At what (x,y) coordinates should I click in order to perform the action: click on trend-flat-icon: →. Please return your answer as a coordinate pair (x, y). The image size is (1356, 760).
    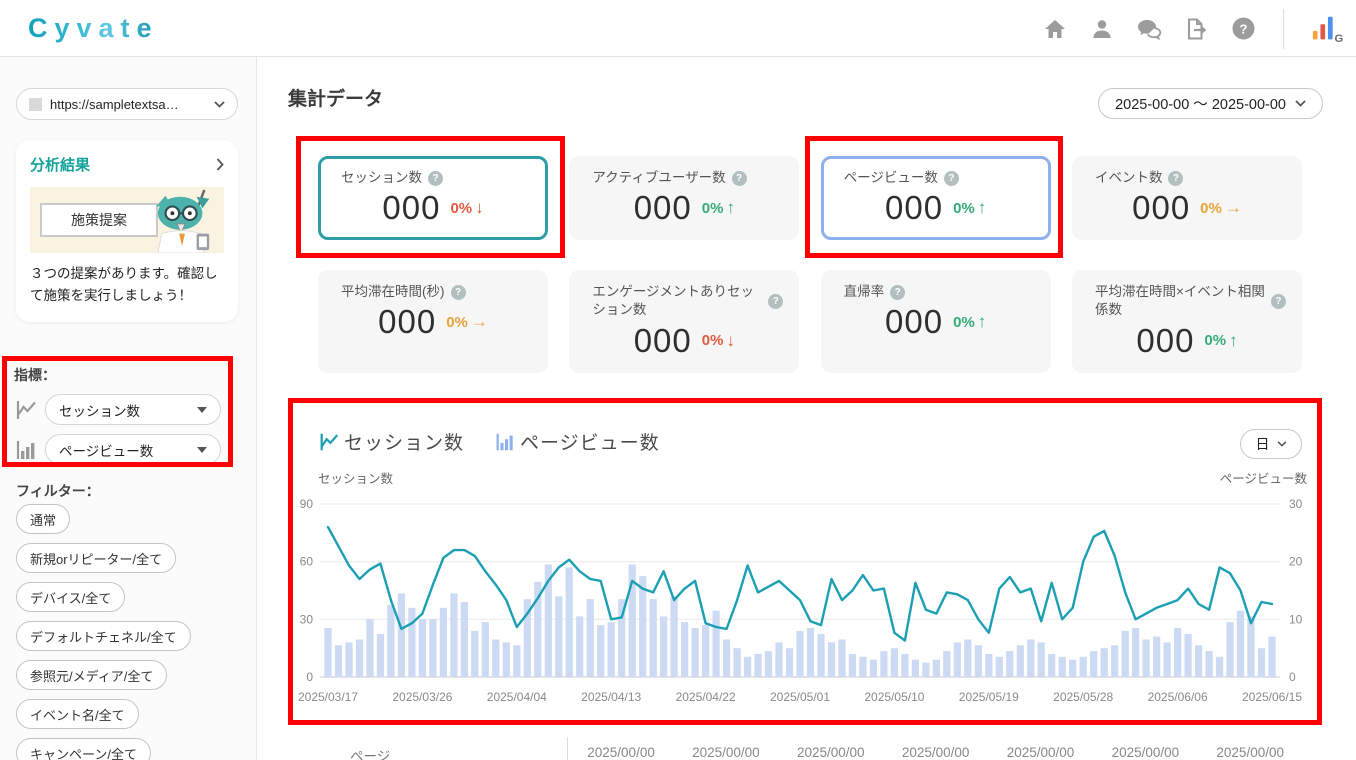
    Looking at the image, I should click on (1233, 208).